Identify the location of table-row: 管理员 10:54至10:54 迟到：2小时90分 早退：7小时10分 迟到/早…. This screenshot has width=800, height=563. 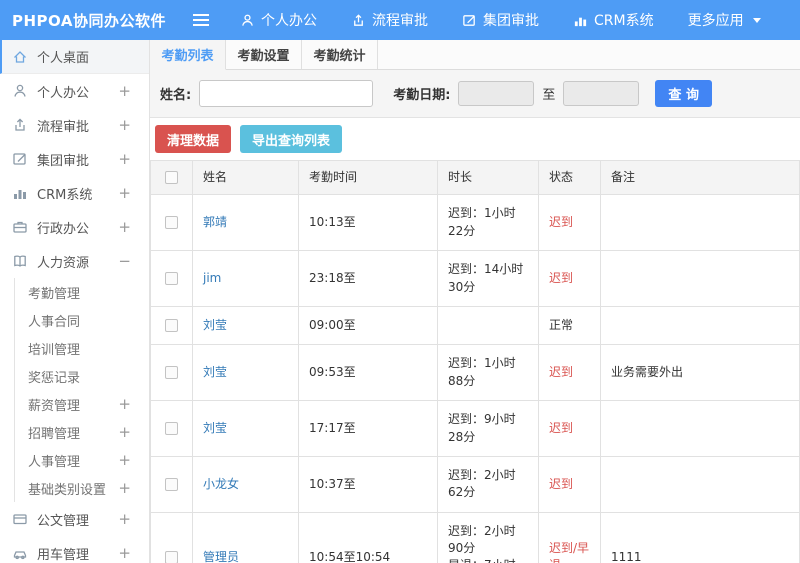
(475, 537).